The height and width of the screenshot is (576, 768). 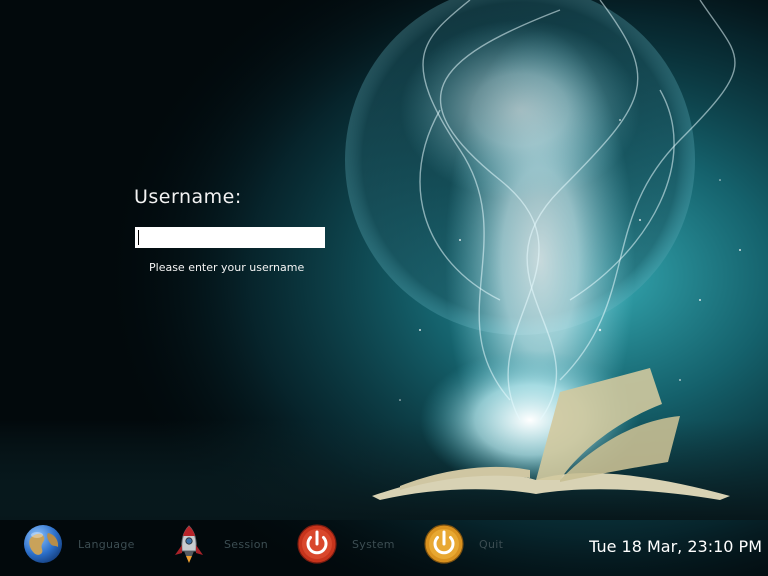 I want to click on rocket-icon, so click(x=189, y=544).